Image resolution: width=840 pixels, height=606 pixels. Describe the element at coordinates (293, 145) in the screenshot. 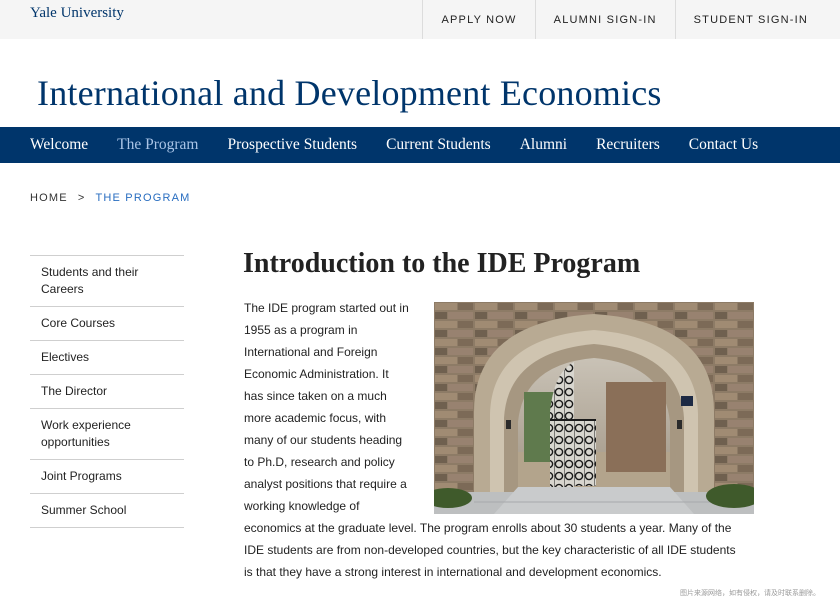

I see `nav-item-prospective-students: Prospective Students` at that location.